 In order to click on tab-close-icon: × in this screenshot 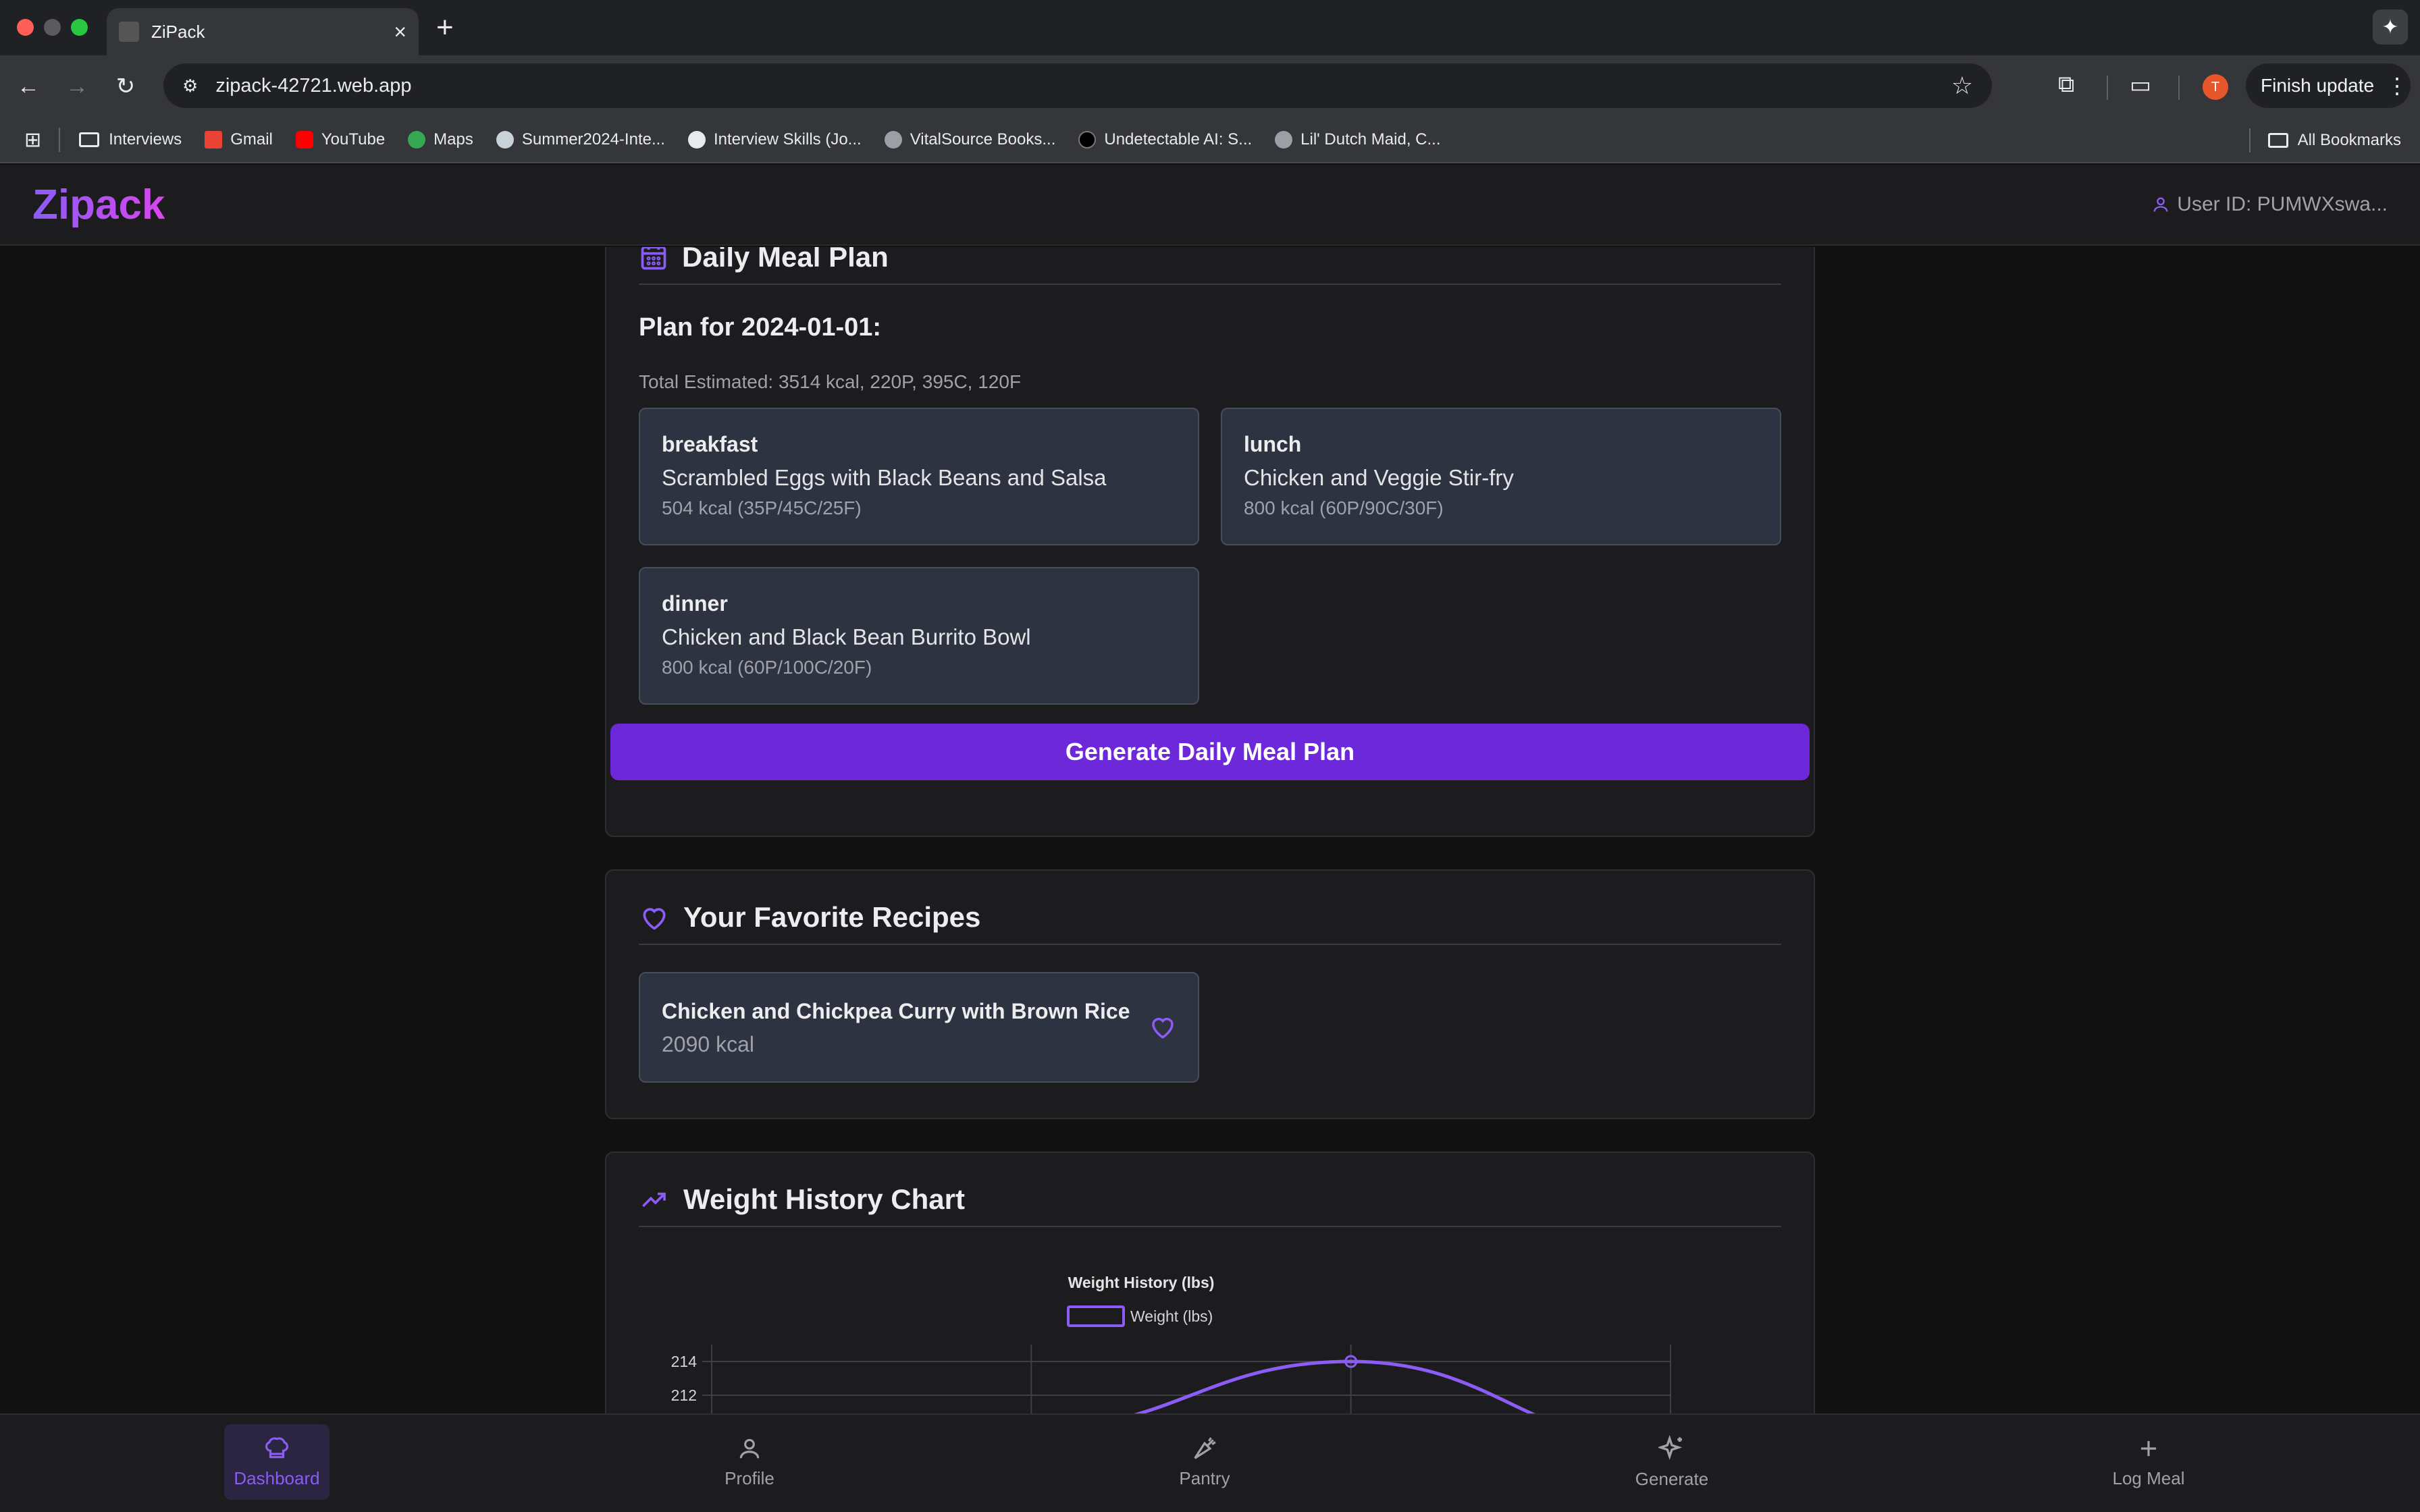, I will do `click(400, 32)`.